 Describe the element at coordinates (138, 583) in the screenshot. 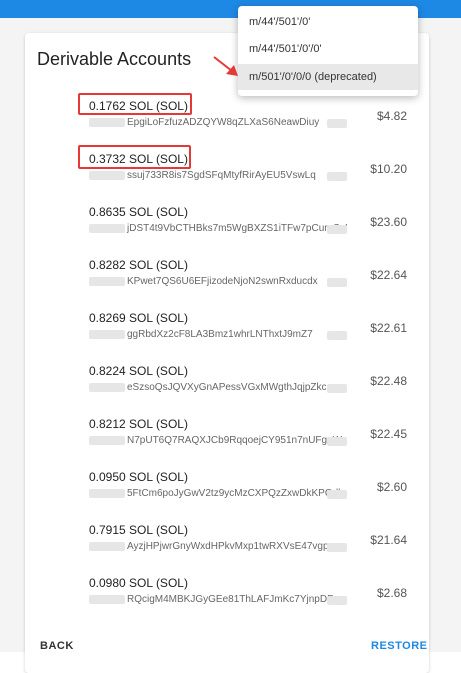

I see `account-balance: 0.0980 SOL (SOL)` at that location.